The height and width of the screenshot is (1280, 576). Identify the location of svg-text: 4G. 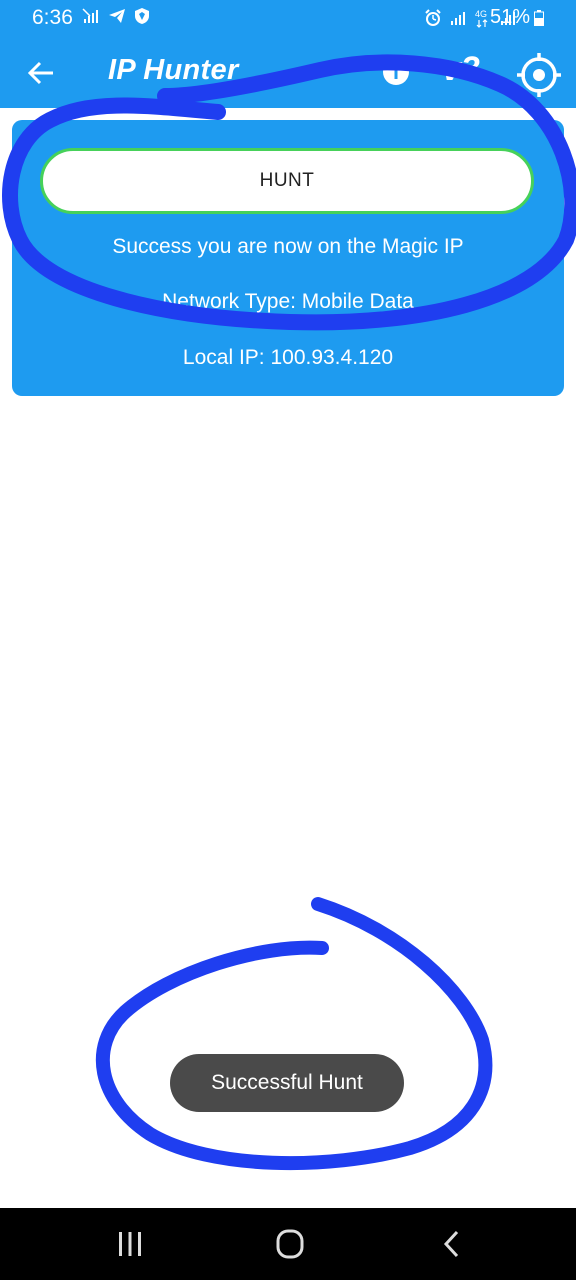
(481, 14).